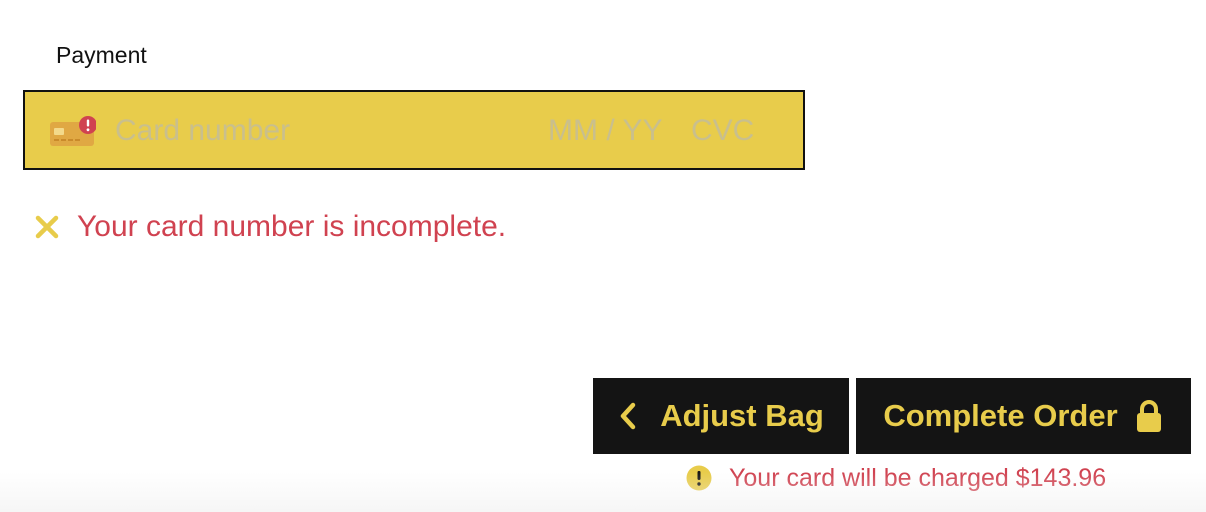  I want to click on chevron-left-icon, so click(628, 416).